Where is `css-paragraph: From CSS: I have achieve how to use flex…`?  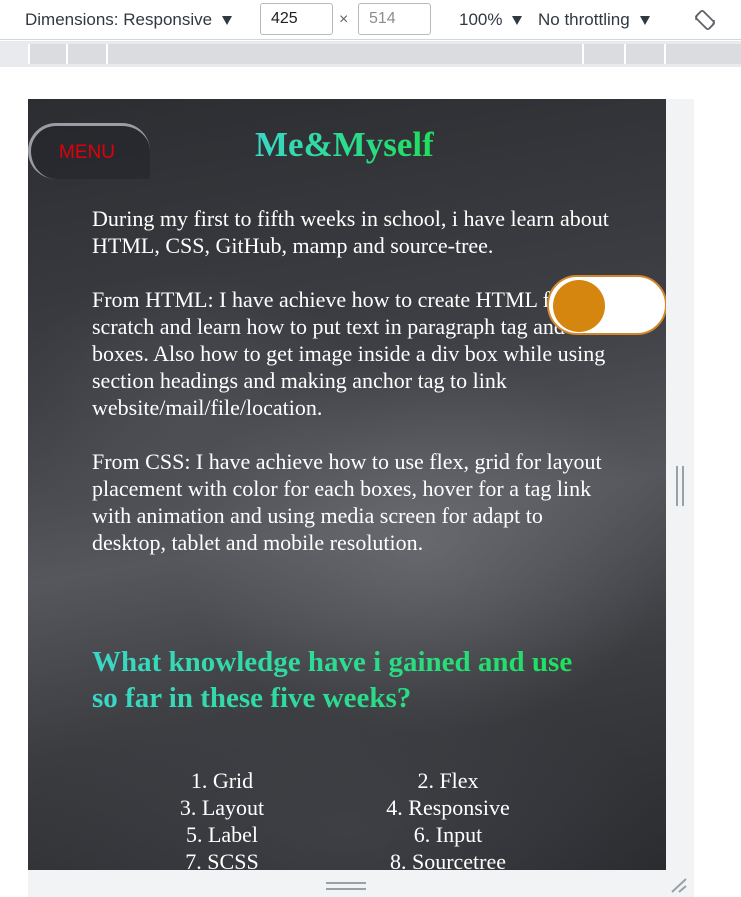 css-paragraph: From CSS: I have achieve how to use flex… is located at coordinates (347, 502).